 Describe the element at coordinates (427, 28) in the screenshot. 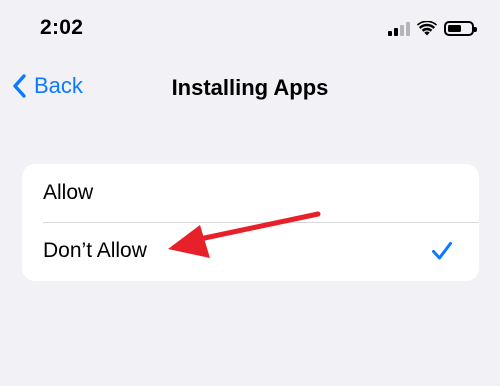

I see `wifi-icon` at that location.